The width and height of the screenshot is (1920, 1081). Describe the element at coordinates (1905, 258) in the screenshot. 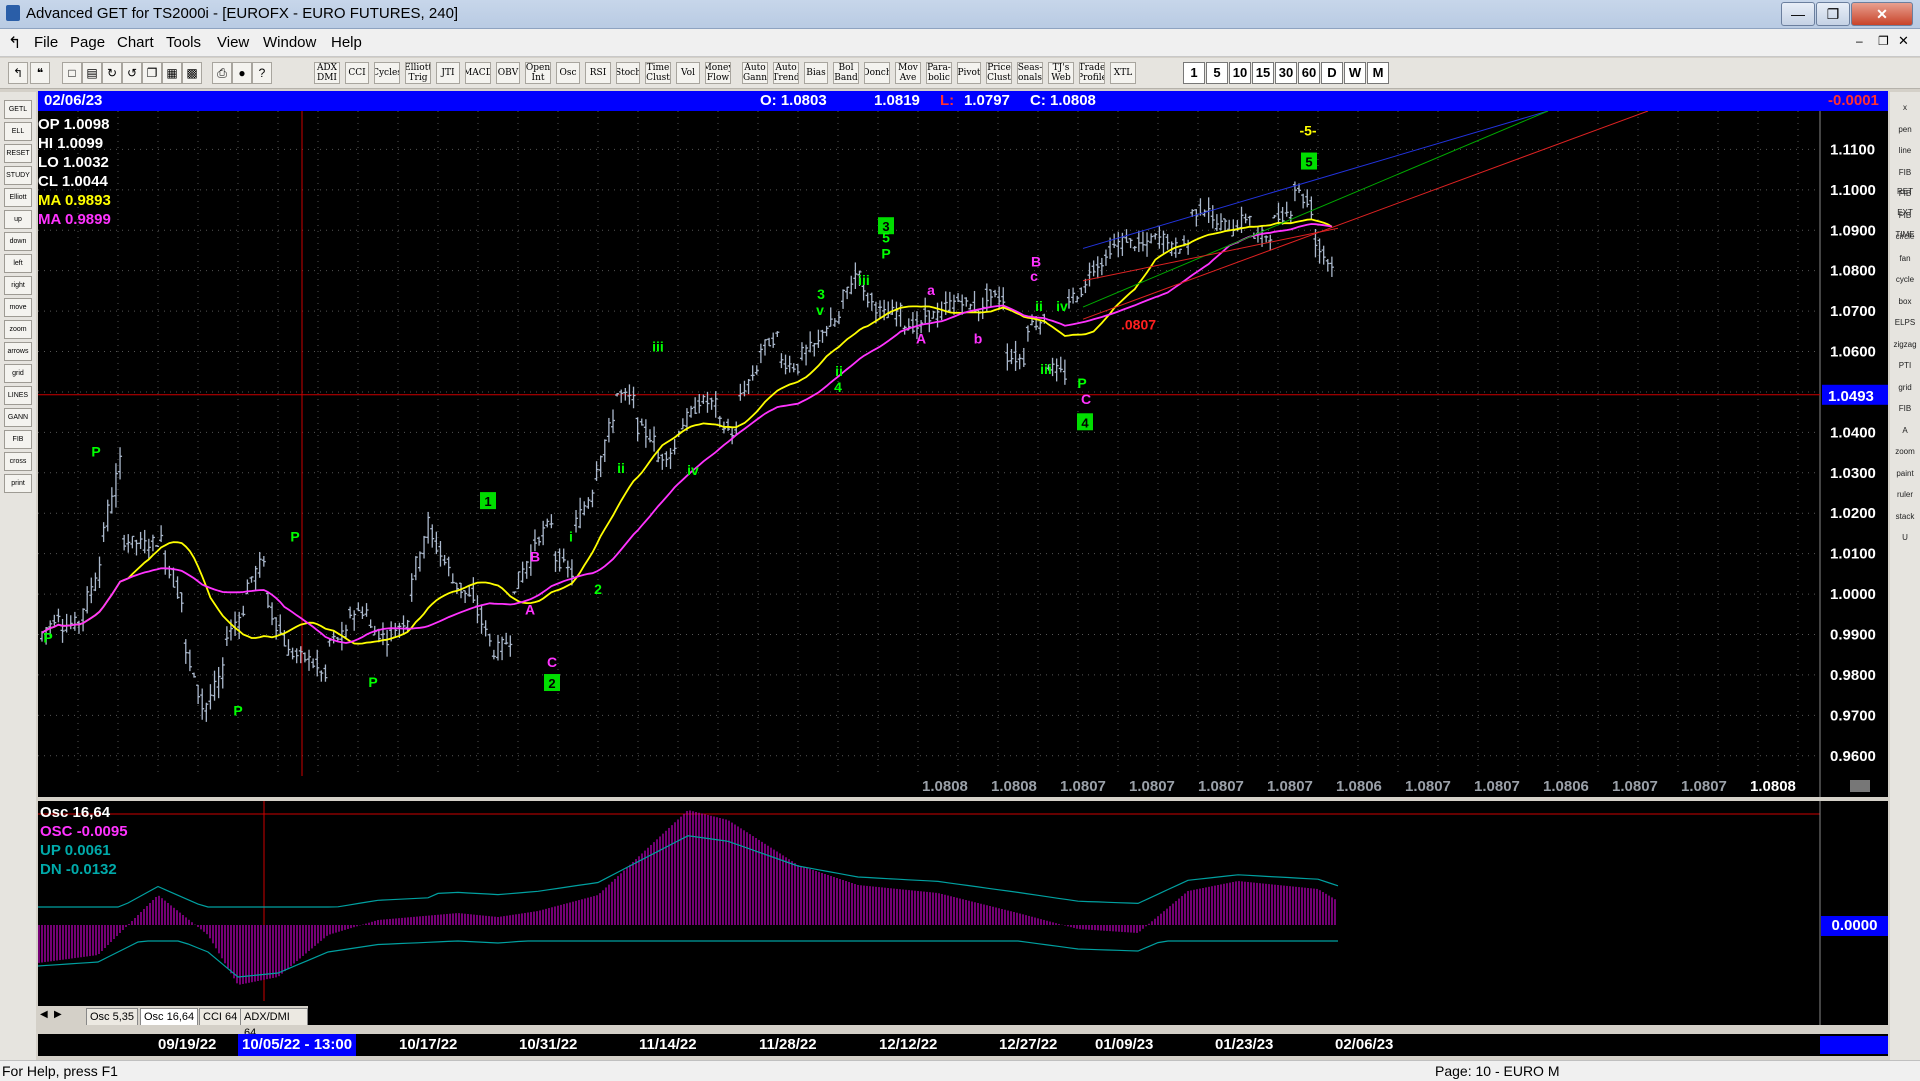

I see `right-tool-fan: fan` at that location.